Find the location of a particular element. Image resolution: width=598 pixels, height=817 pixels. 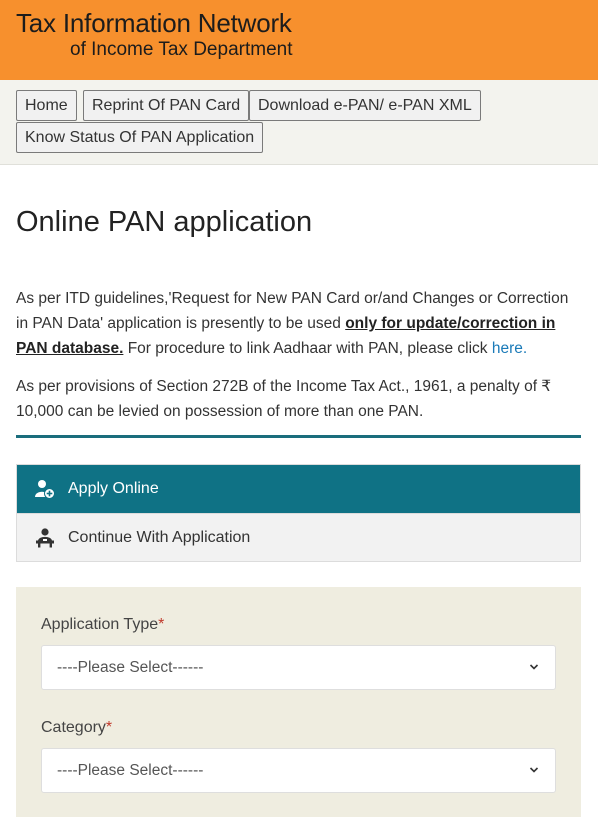

nav-reprint-pan-button: Reprint Of PAN Card is located at coordinates (166, 105).